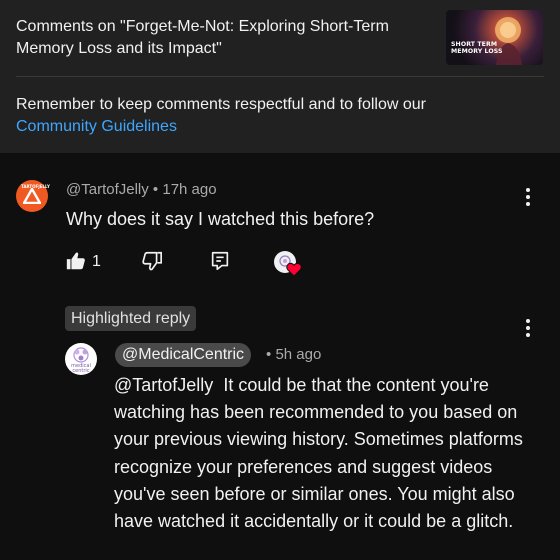 The image size is (560, 560). What do you see at coordinates (81, 359) in the screenshot?
I see `reply-author-avatar: medical centric` at bounding box center [81, 359].